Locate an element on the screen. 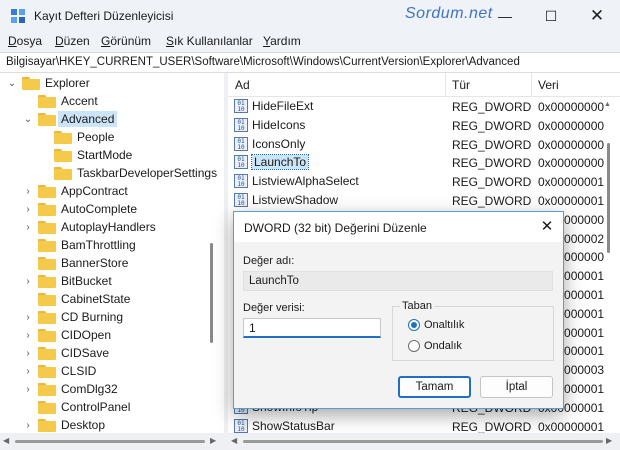 The width and height of the screenshot is (620, 450). tree-item-label: AutoComplete is located at coordinates (99, 209).